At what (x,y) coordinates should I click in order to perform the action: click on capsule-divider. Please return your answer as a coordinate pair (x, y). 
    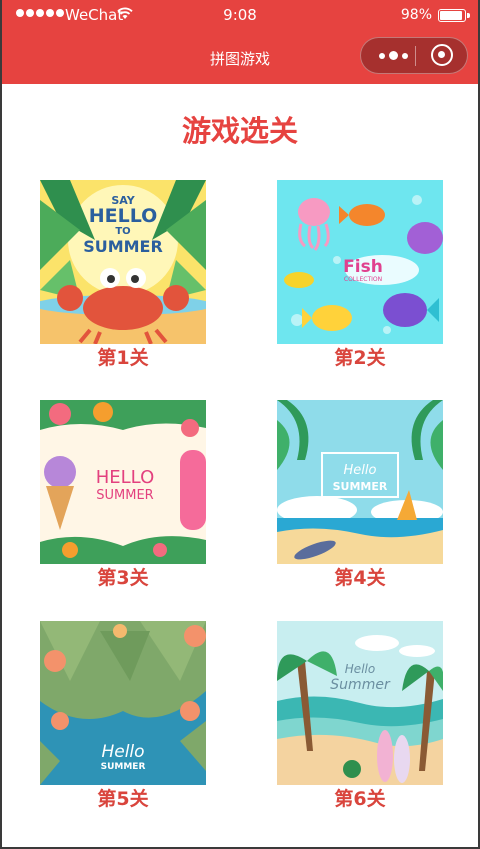
    Looking at the image, I should click on (415, 56).